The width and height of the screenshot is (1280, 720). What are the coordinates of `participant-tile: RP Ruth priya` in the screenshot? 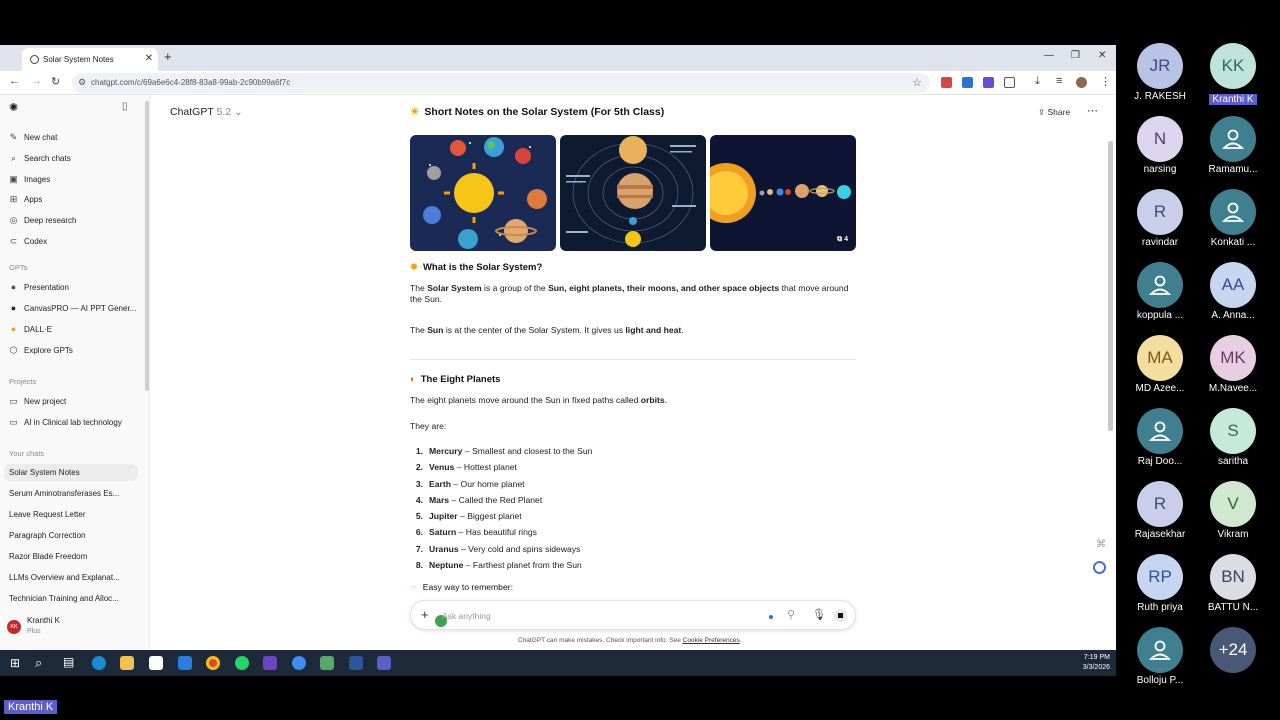 It's located at (1160, 583).